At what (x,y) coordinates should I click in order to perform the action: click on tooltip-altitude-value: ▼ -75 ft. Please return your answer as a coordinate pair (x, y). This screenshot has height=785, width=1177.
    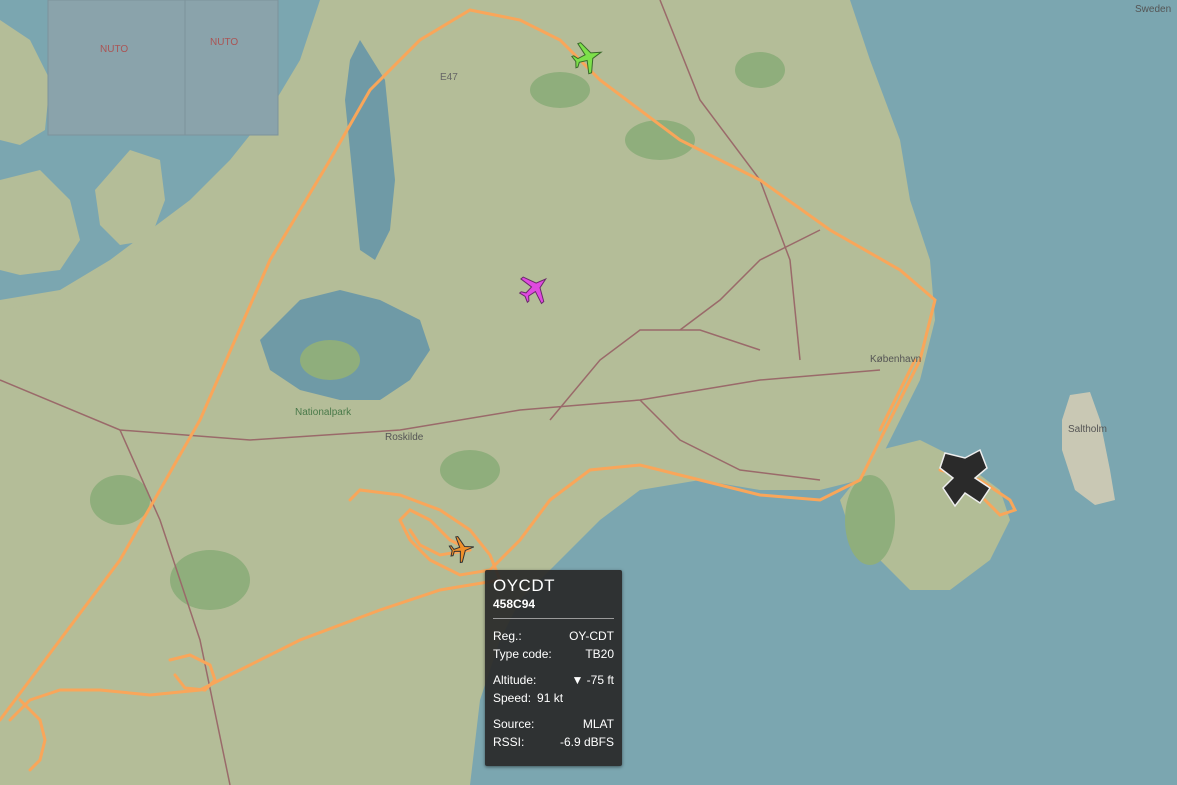
    Looking at the image, I should click on (592, 680).